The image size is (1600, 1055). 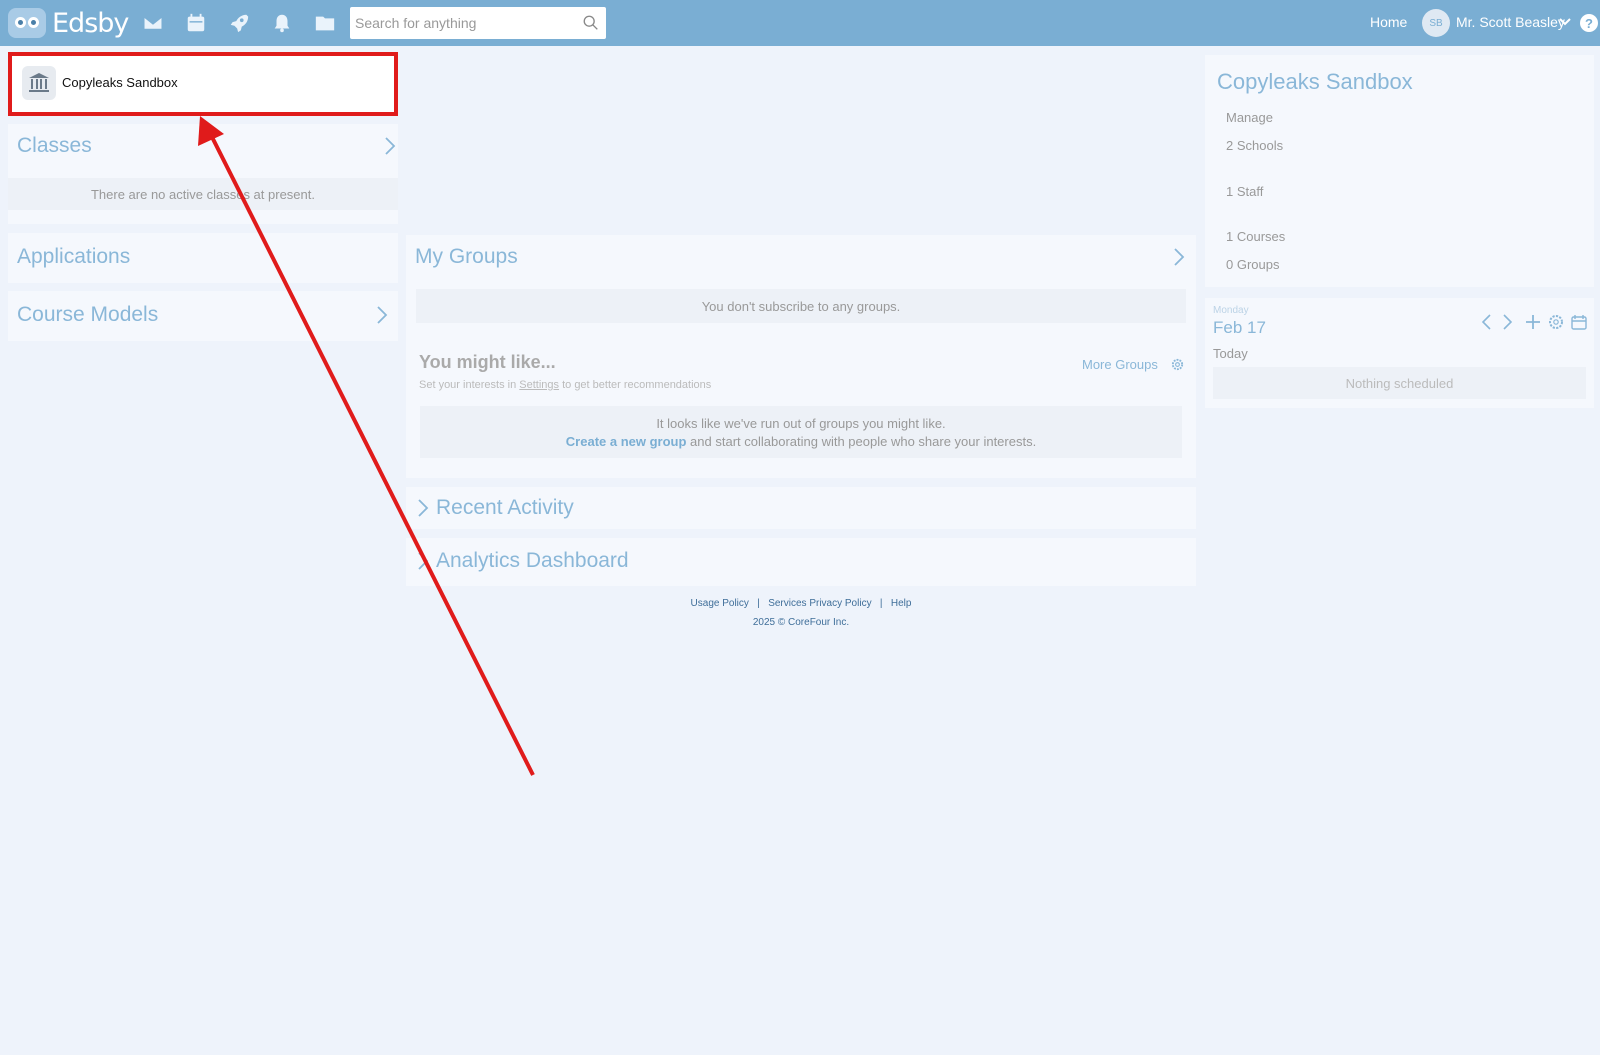 I want to click on user-menu: Mr. Scott Beasley, so click(x=1510, y=22).